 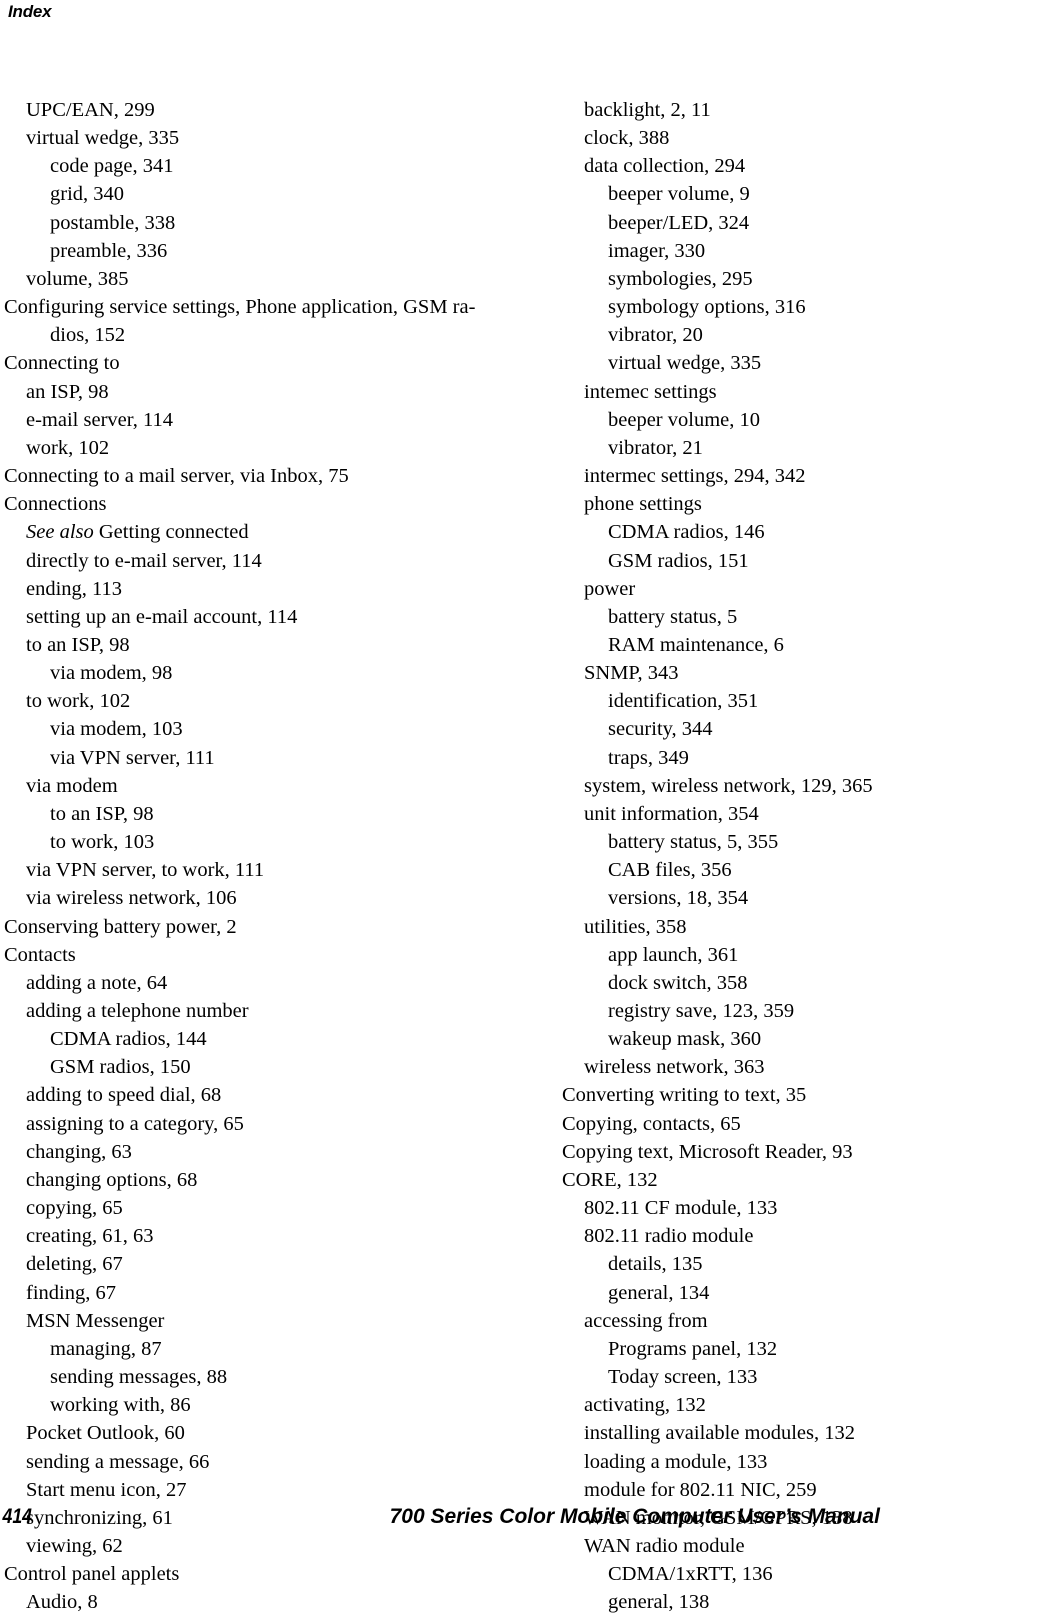 What do you see at coordinates (278, 729) in the screenshot?
I see `index-entry: via modem, 103` at bounding box center [278, 729].